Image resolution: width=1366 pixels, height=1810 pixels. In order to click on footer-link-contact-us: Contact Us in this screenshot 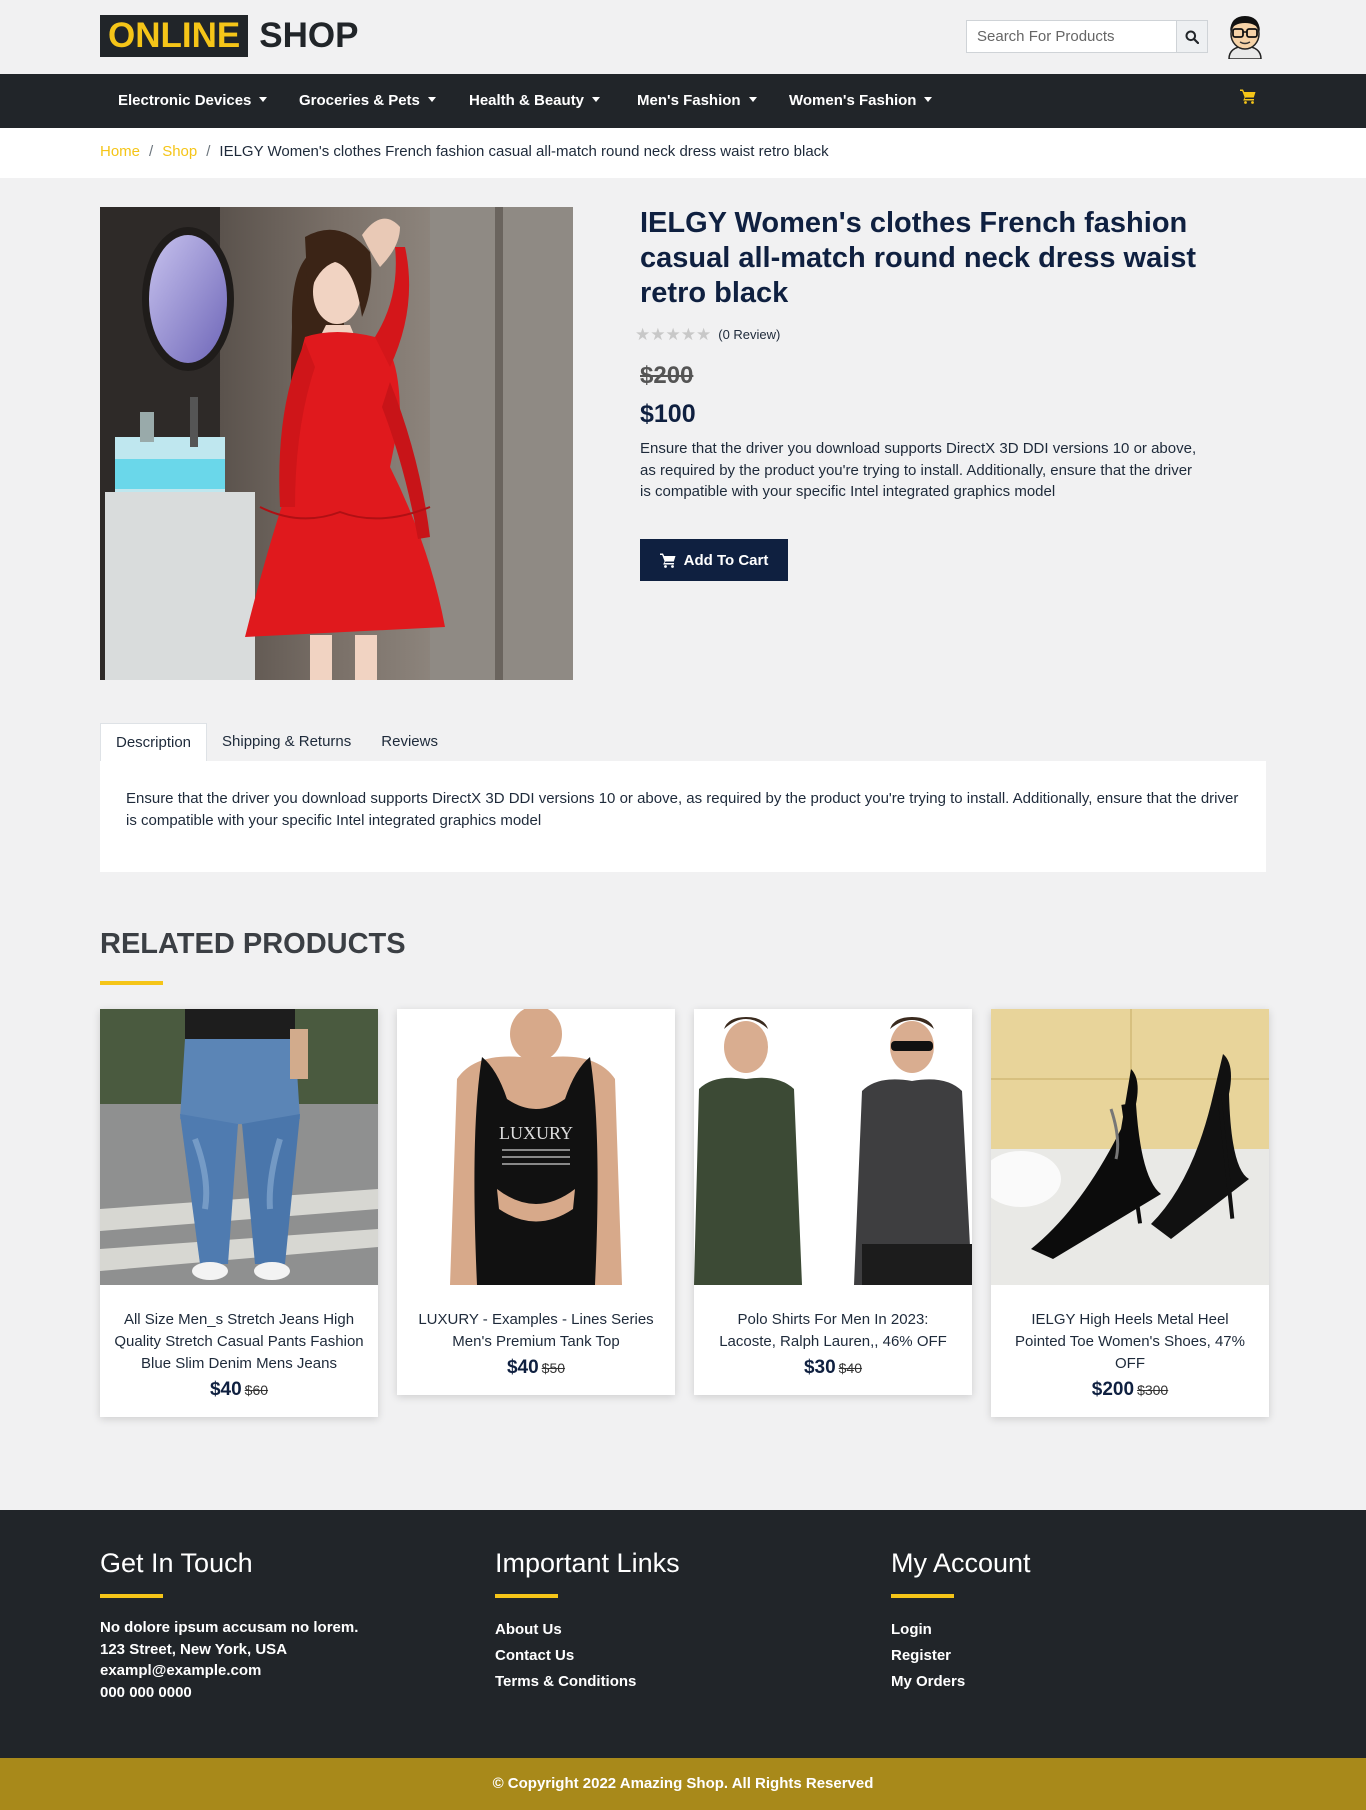, I will do `click(587, 1656)`.